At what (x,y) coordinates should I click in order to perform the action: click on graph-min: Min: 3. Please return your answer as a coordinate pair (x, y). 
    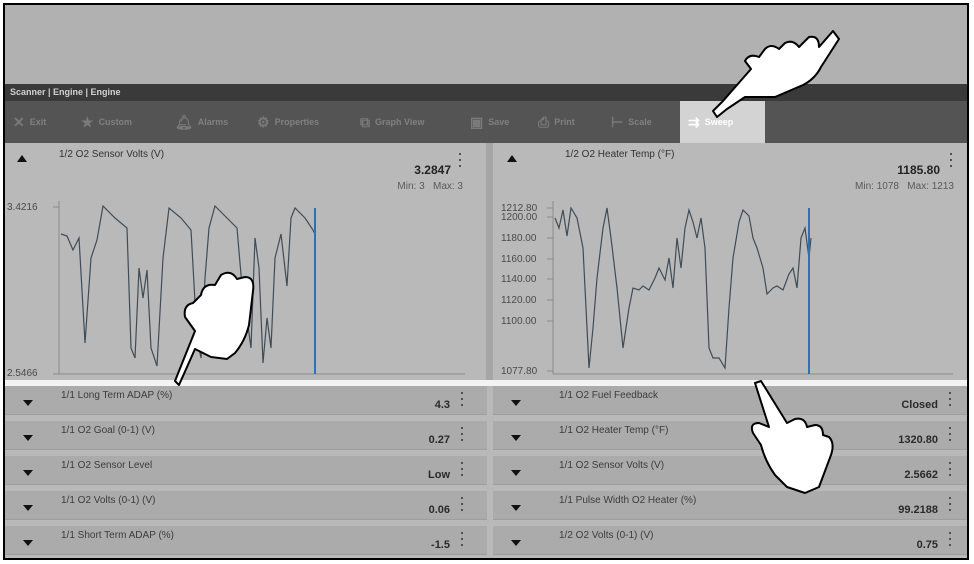
    Looking at the image, I should click on (411, 186).